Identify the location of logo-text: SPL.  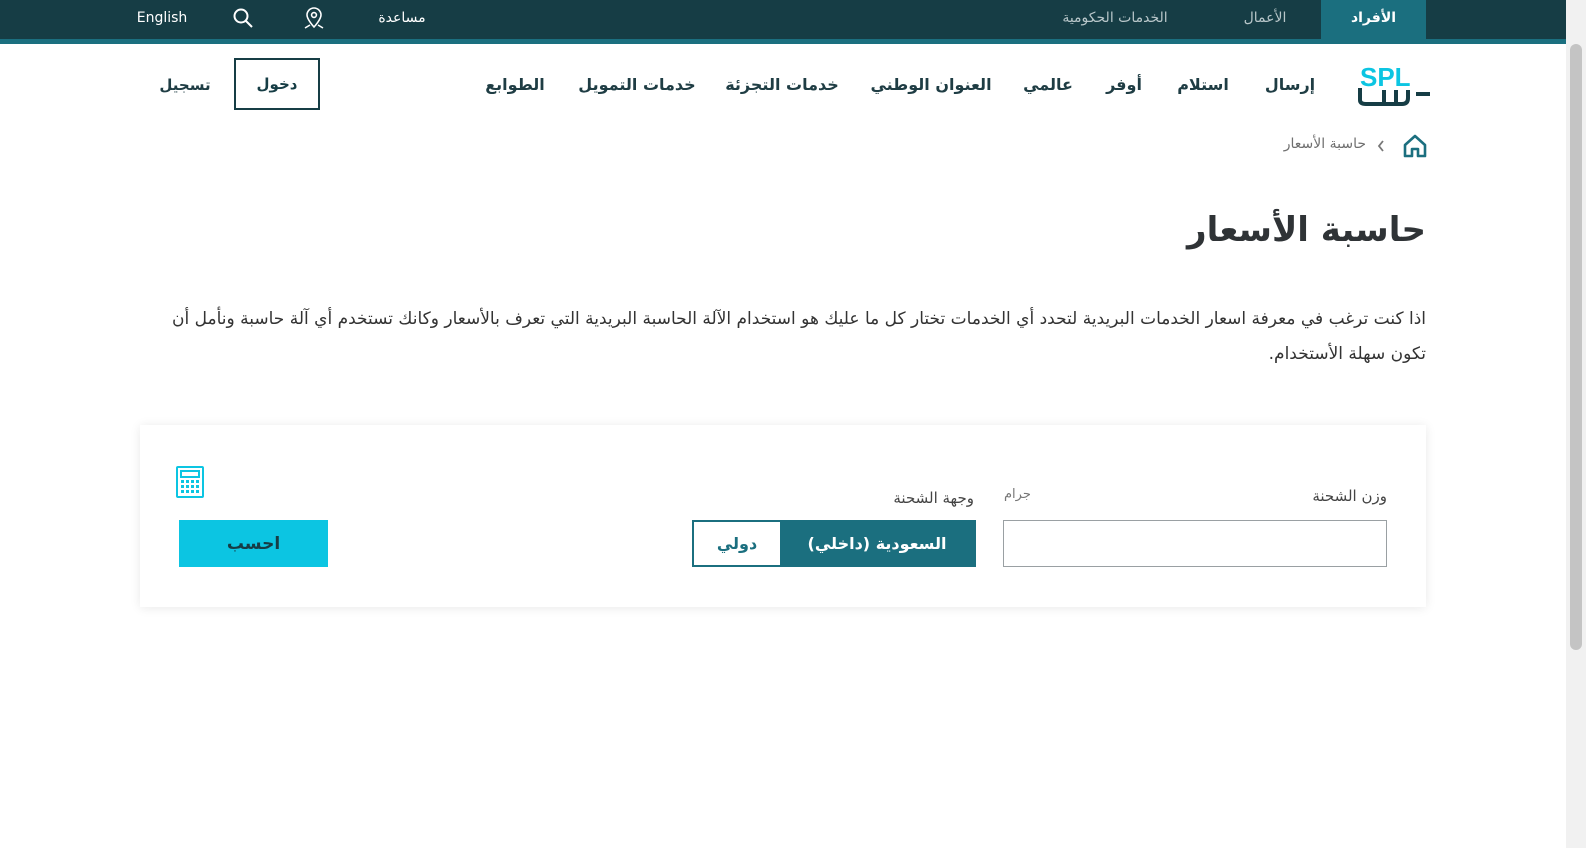
(1385, 77).